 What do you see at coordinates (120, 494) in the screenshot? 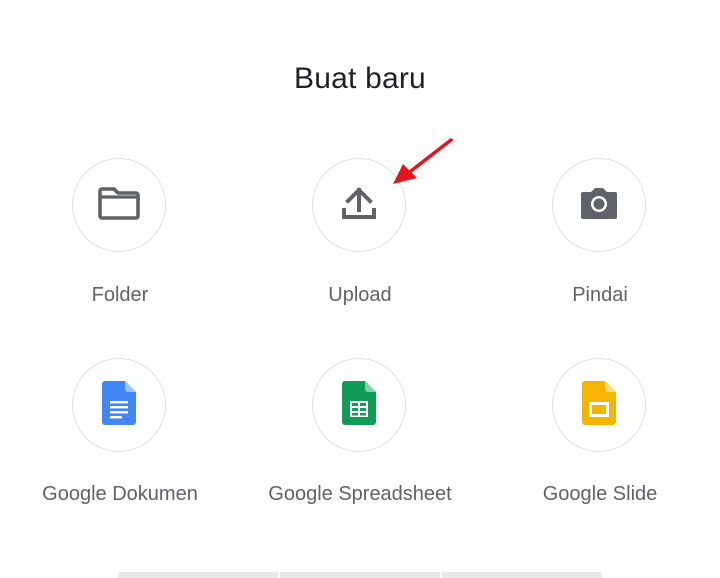
I see `google-docs-label: Google Dokumen` at bounding box center [120, 494].